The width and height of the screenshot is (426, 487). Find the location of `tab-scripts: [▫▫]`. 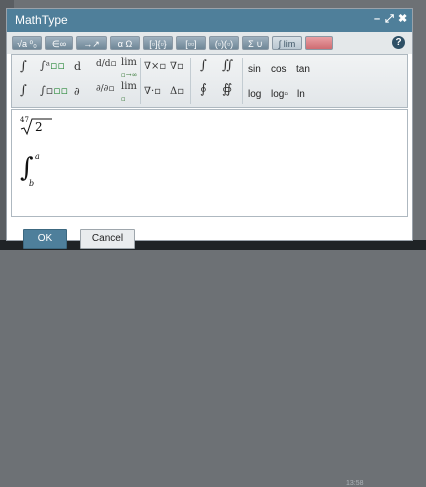

tab-scripts: [▫▫] is located at coordinates (191, 43).